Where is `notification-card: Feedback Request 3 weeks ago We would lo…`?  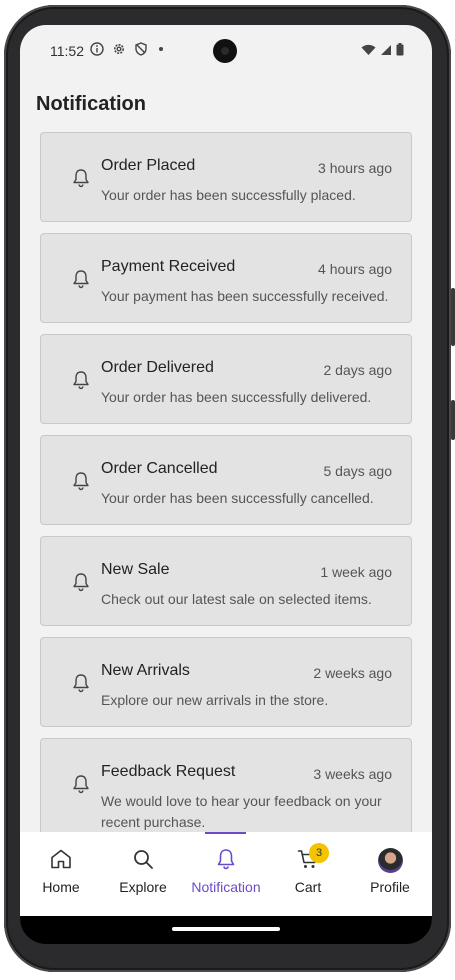 notification-card: Feedback Request 3 weeks ago We would lo… is located at coordinates (226, 788).